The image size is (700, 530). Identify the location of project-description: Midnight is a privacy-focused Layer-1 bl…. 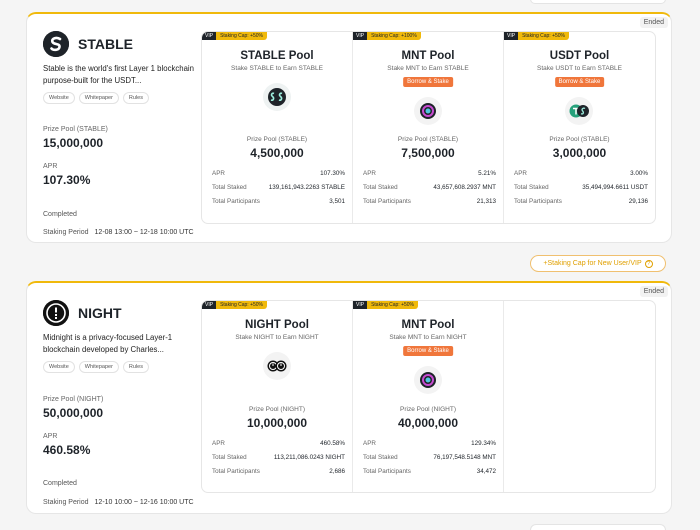
(108, 343).